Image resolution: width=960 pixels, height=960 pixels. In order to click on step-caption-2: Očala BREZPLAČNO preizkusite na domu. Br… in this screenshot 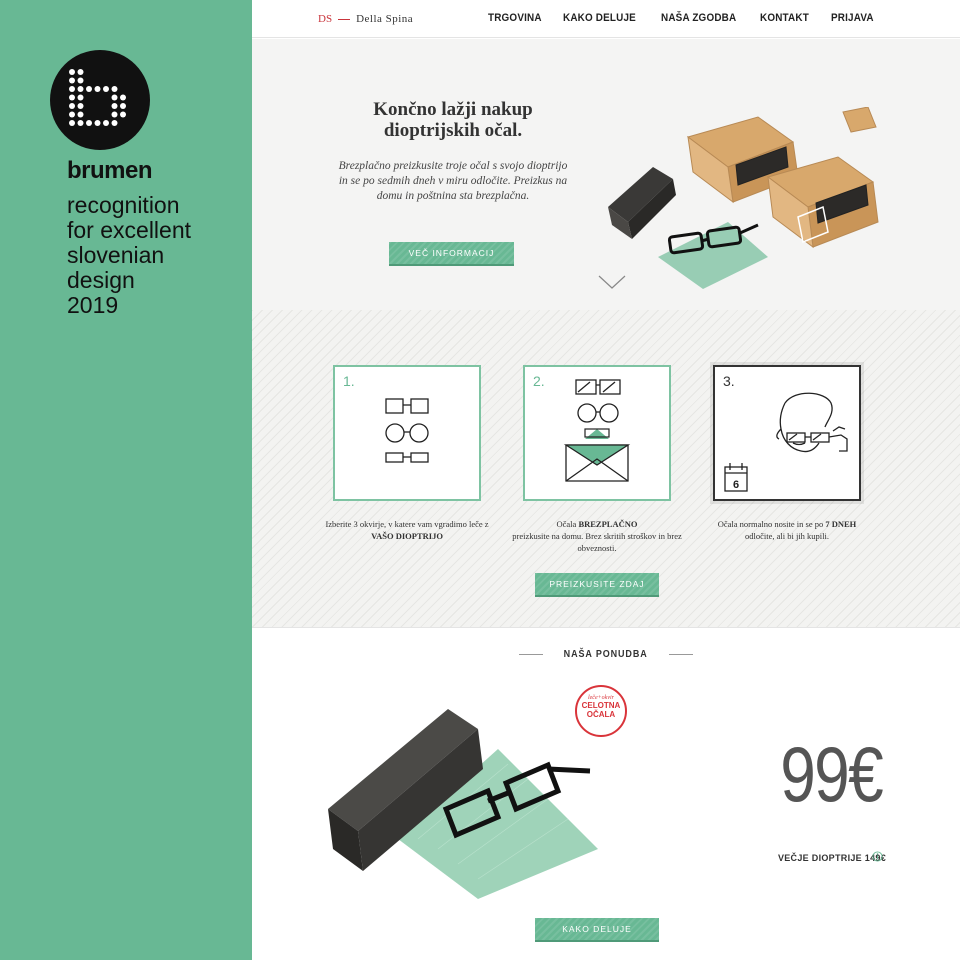, I will do `click(597, 536)`.